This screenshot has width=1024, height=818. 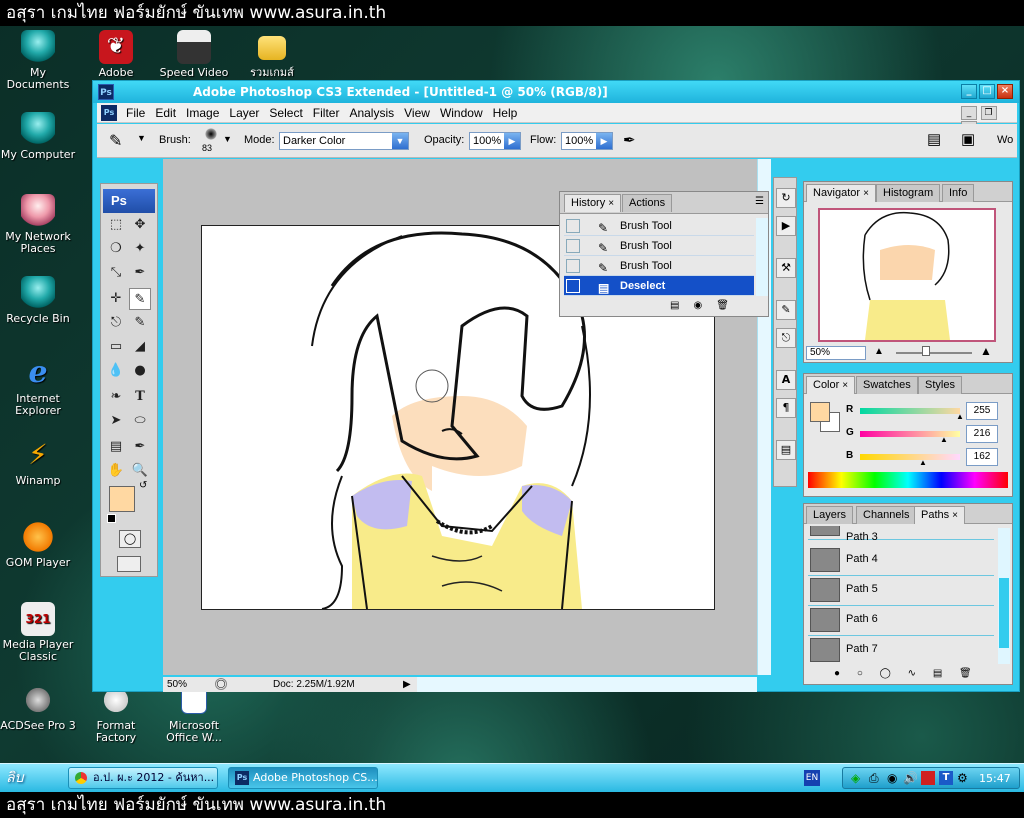 I want to click on history-row-selected: ▤ Deselect, so click(x=659, y=286).